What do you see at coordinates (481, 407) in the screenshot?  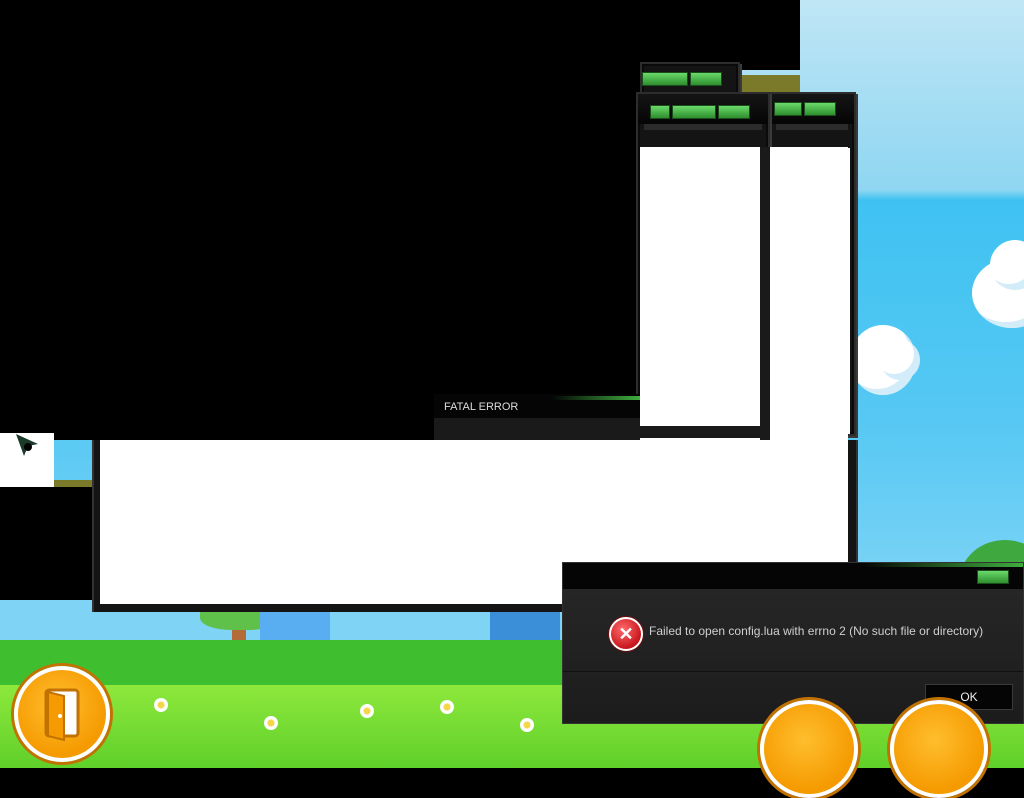 I see `fatal-error-title: FATAL ERROR` at bounding box center [481, 407].